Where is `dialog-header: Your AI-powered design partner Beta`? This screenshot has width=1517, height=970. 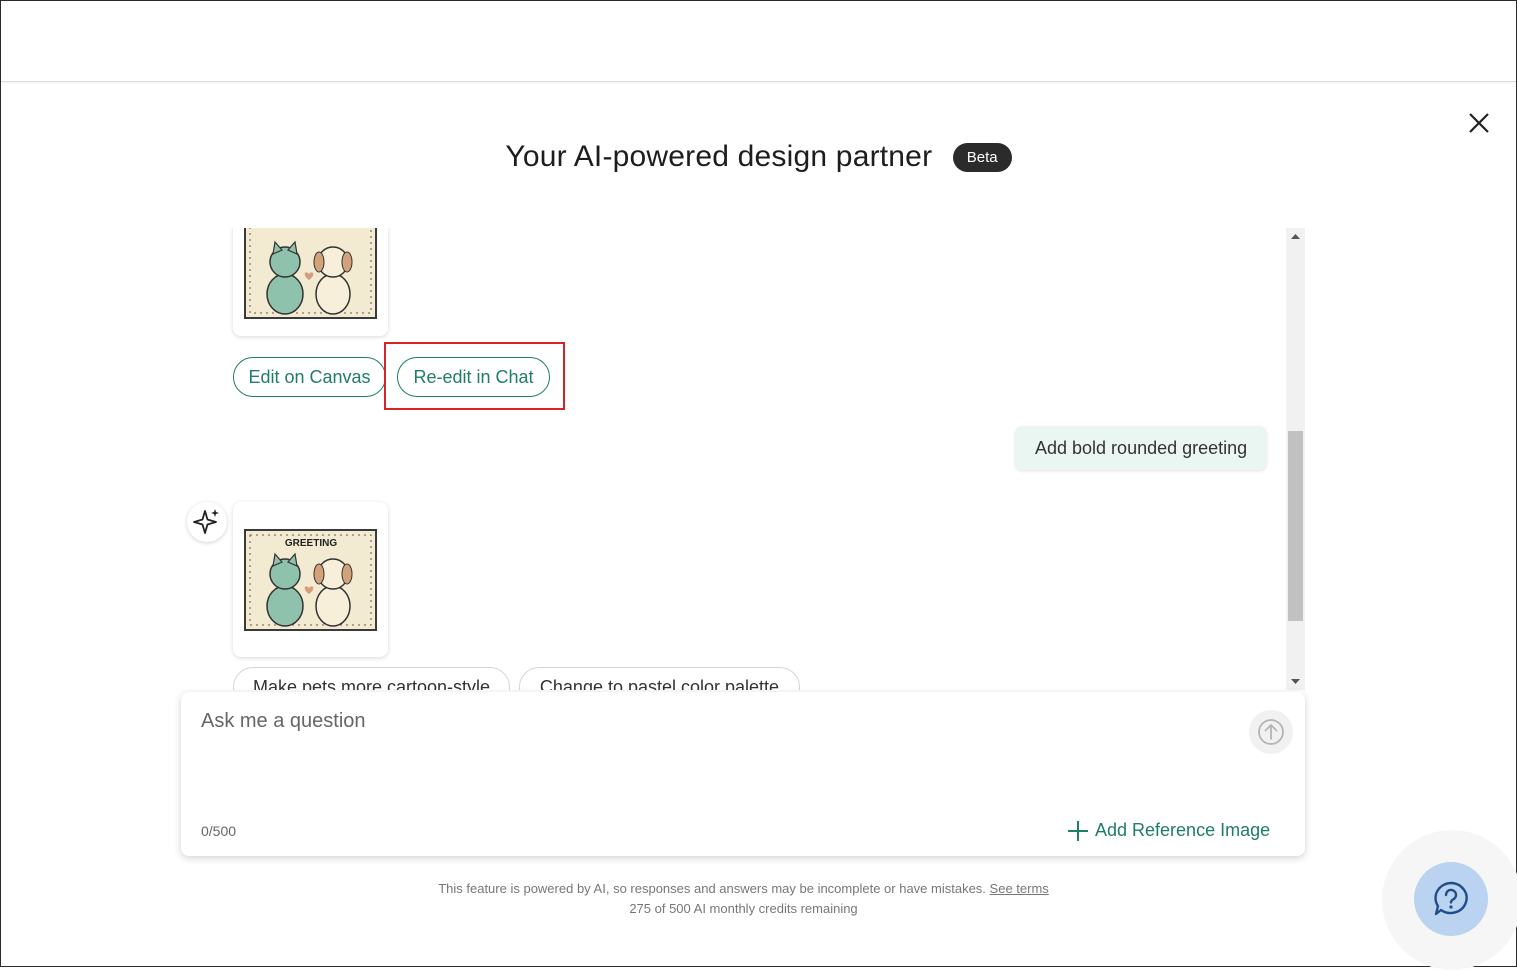 dialog-header: Your AI-powered design partner Beta is located at coordinates (758, 157).